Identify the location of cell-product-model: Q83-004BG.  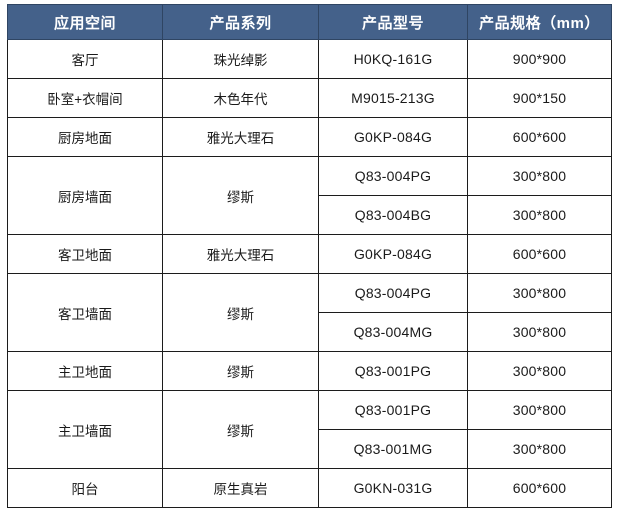
(393, 215).